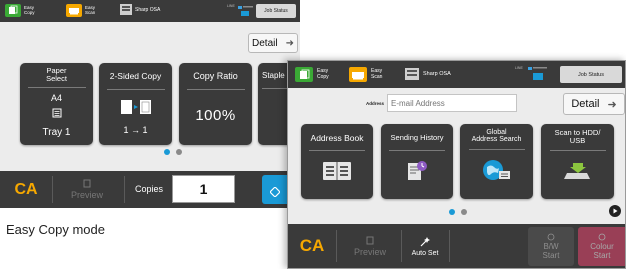  I want to click on paper-size-value: A4, so click(56, 97).